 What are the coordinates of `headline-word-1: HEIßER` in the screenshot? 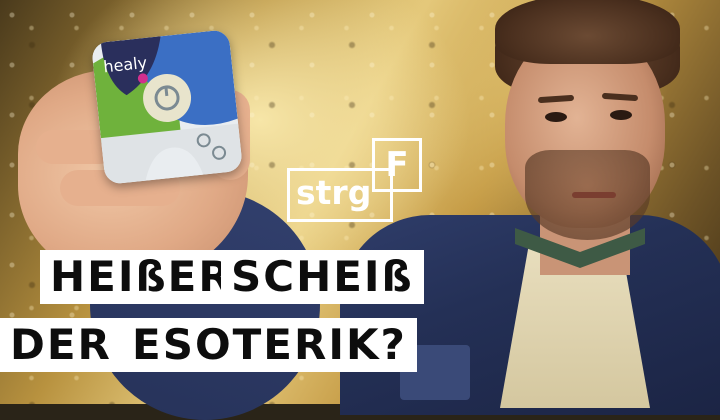 It's located at (141, 277).